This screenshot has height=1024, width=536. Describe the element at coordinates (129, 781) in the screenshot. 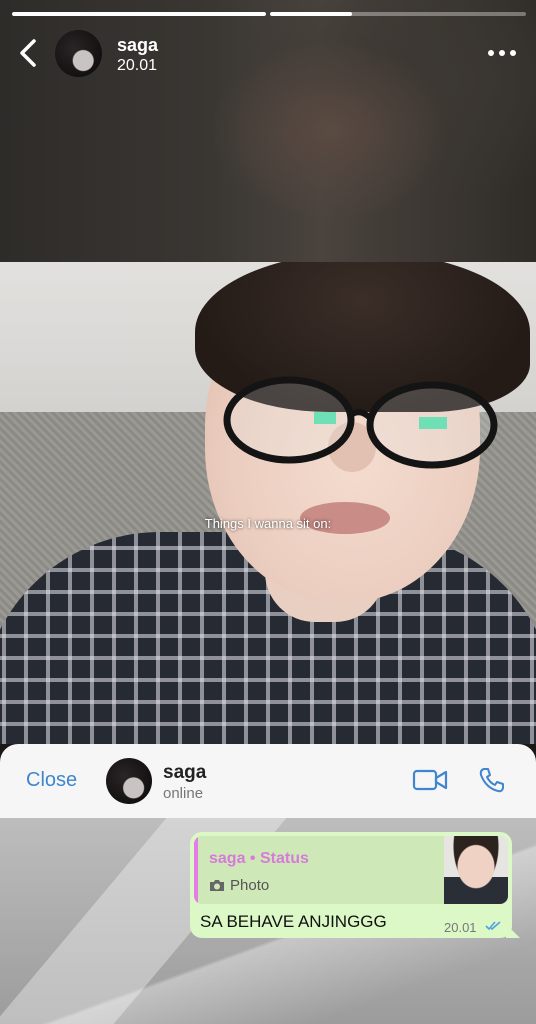

I see `chat-avatar` at that location.